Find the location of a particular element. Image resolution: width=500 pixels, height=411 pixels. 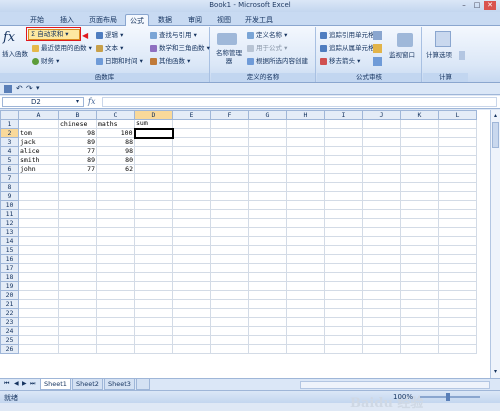

cell-i8 is located at coordinates (343, 187).